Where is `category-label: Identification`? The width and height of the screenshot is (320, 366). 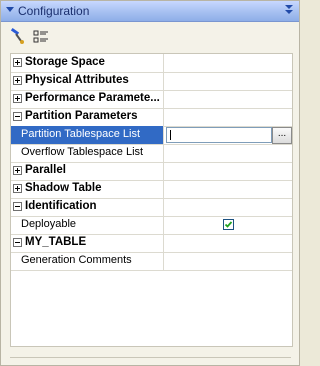
category-label: Identification is located at coordinates (61, 206).